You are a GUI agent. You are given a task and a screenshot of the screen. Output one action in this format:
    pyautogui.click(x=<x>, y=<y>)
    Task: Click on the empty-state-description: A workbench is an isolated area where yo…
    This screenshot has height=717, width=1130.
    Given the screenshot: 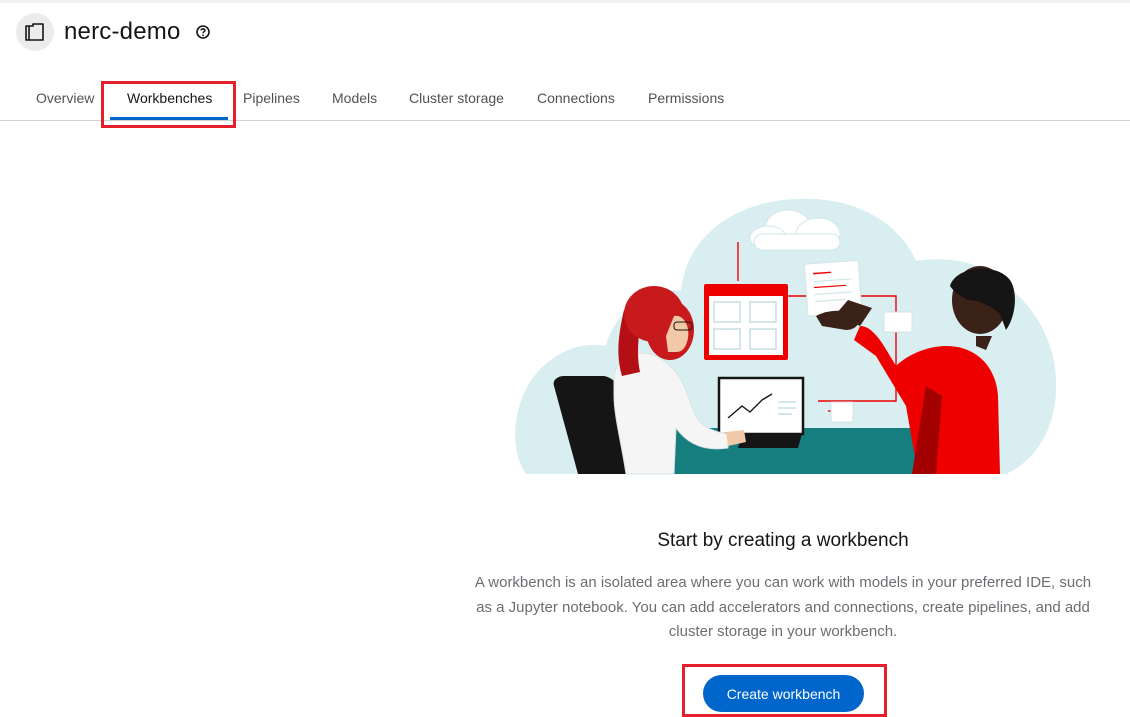 What is the action you would take?
    pyautogui.click(x=783, y=607)
    